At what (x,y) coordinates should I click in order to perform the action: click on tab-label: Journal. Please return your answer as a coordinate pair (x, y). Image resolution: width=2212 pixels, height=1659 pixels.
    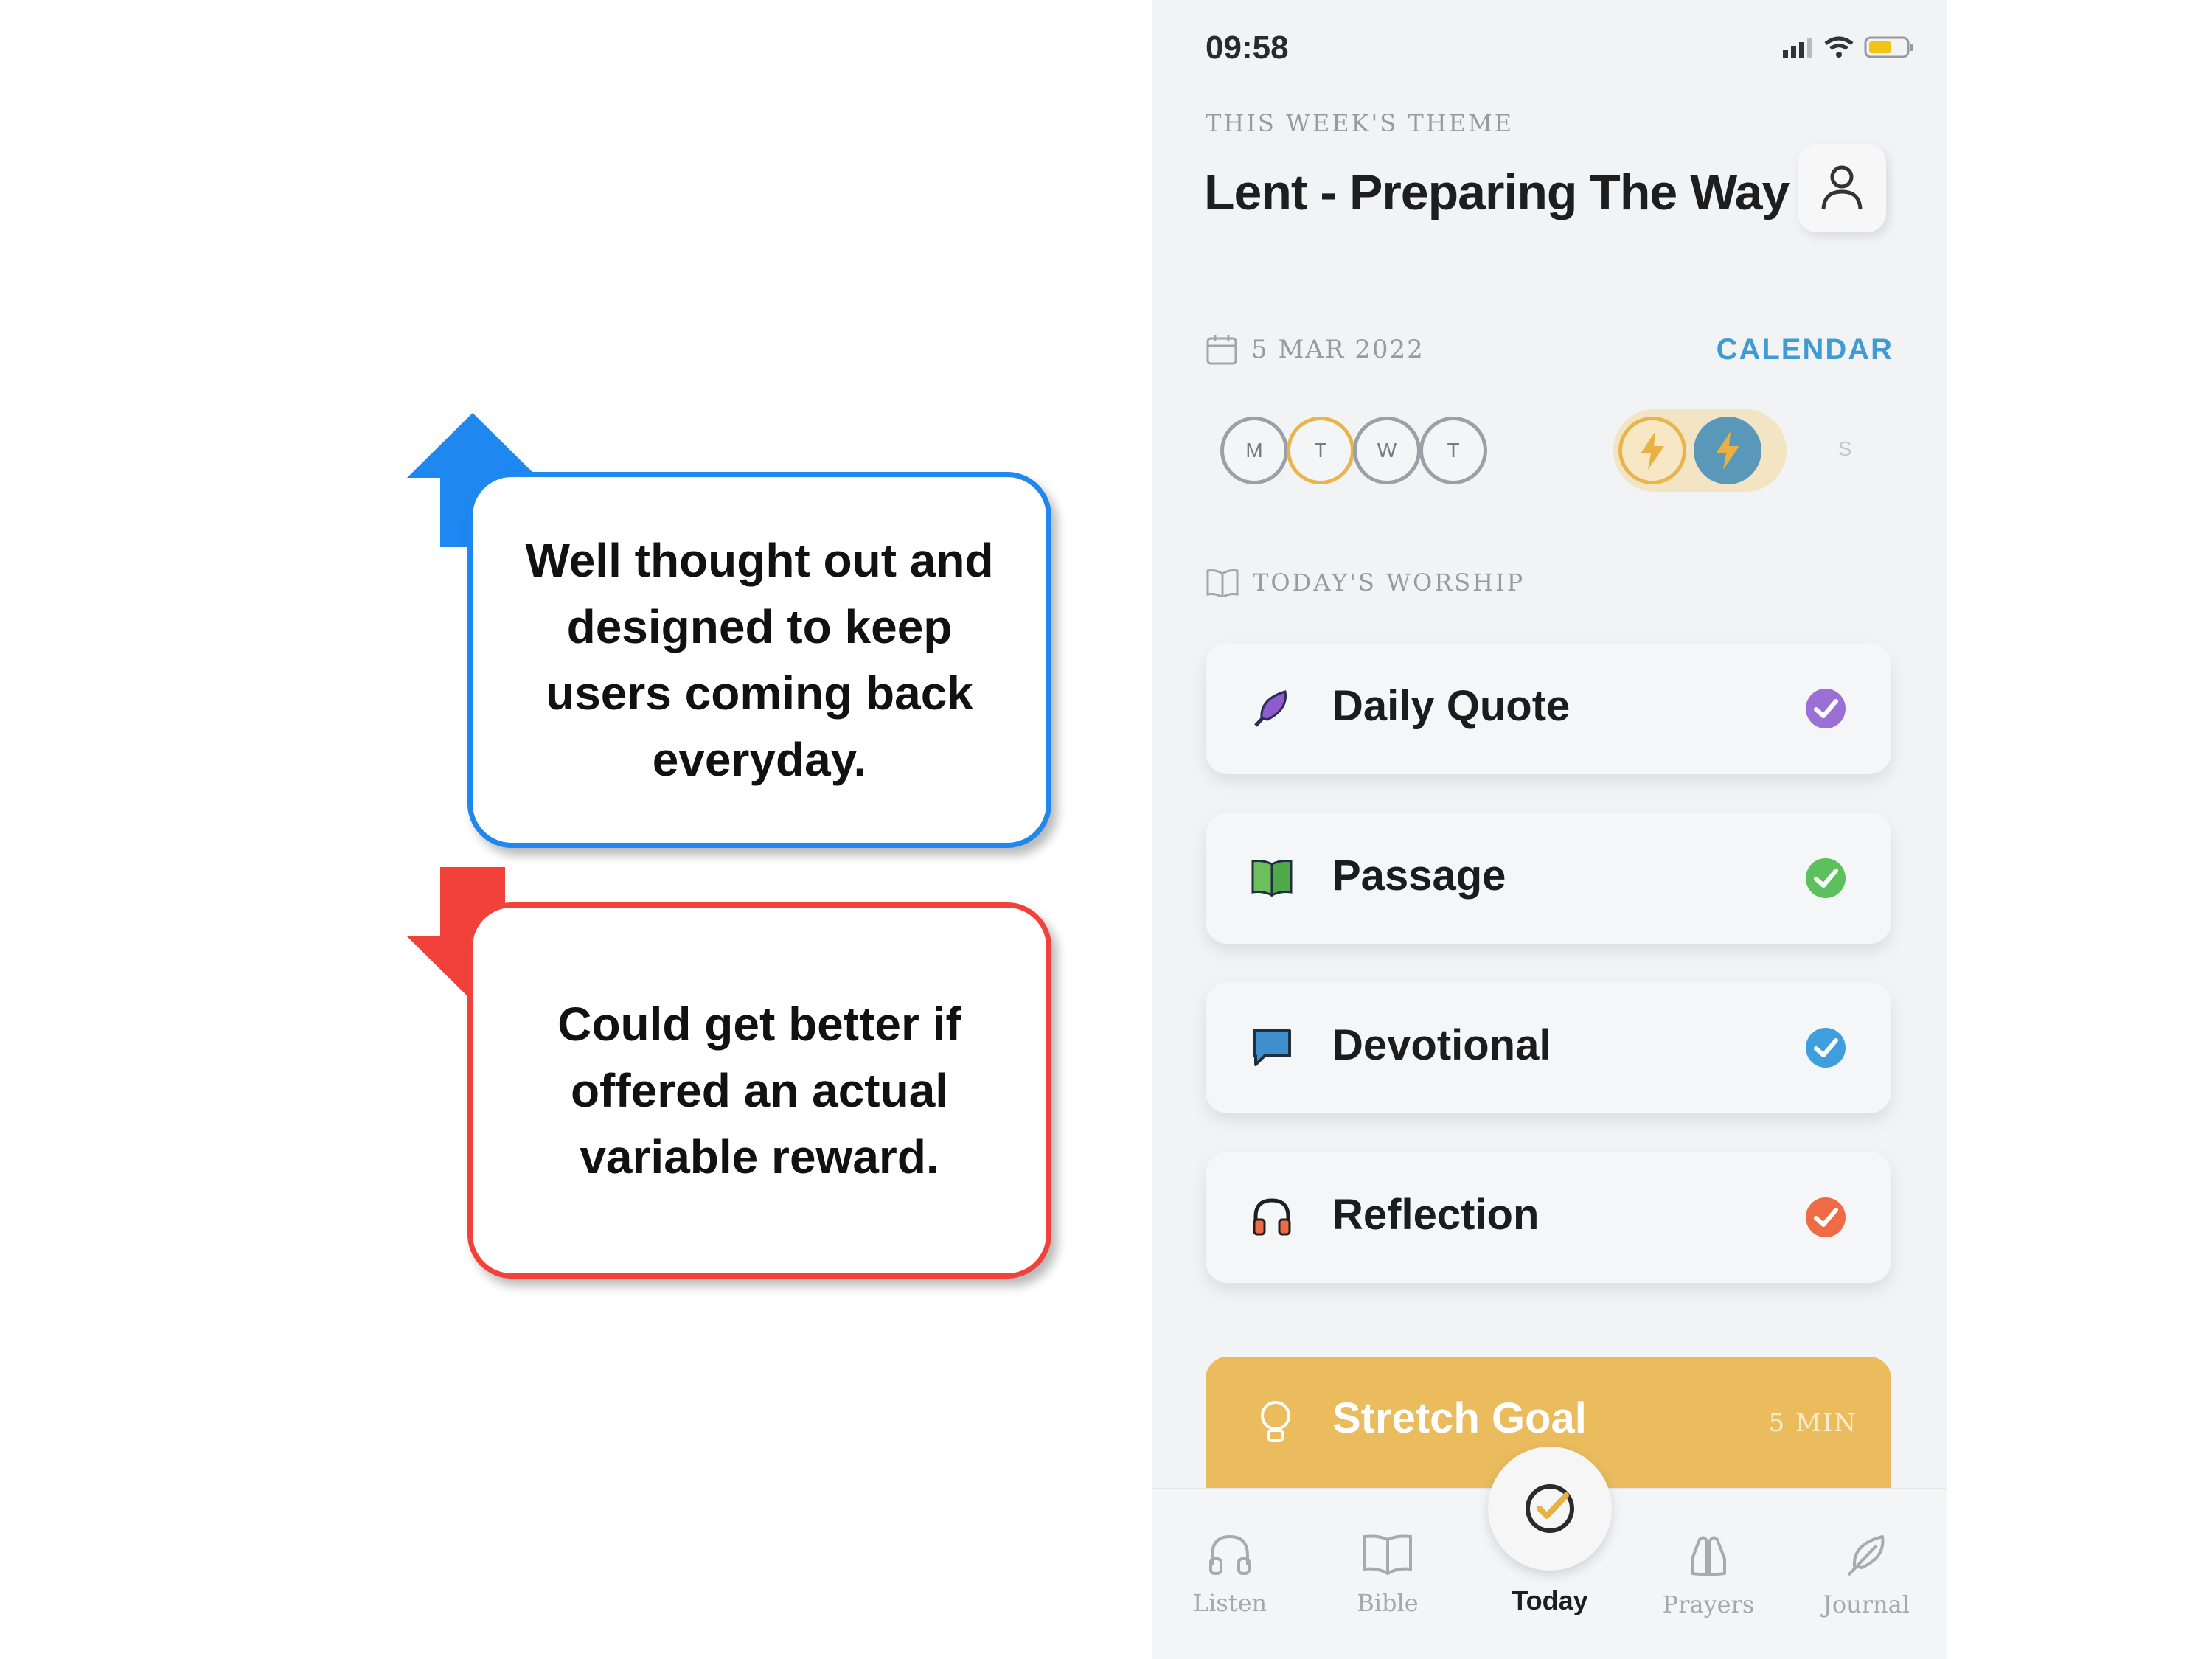
    Looking at the image, I should click on (1866, 1604).